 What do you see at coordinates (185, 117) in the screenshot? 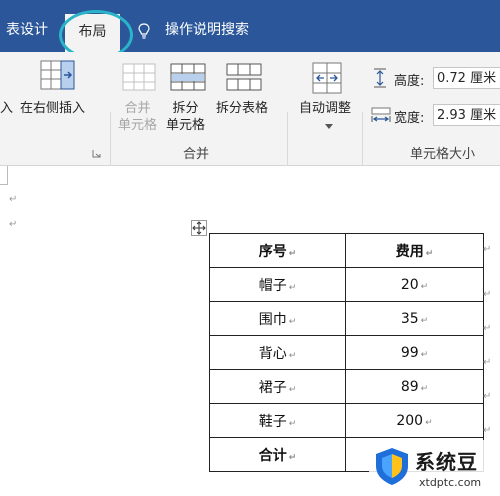
I see `split-cells-button: 拆分 单元格` at bounding box center [185, 117].